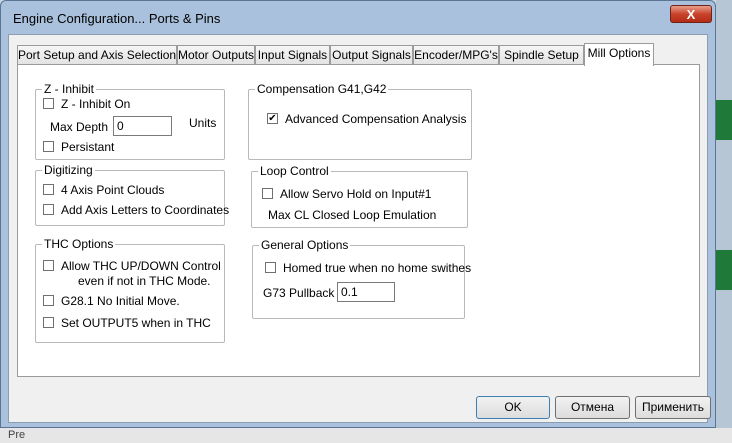  What do you see at coordinates (117, 18) in the screenshot?
I see `window-title: Engine Configuration... Ports & Pins` at bounding box center [117, 18].